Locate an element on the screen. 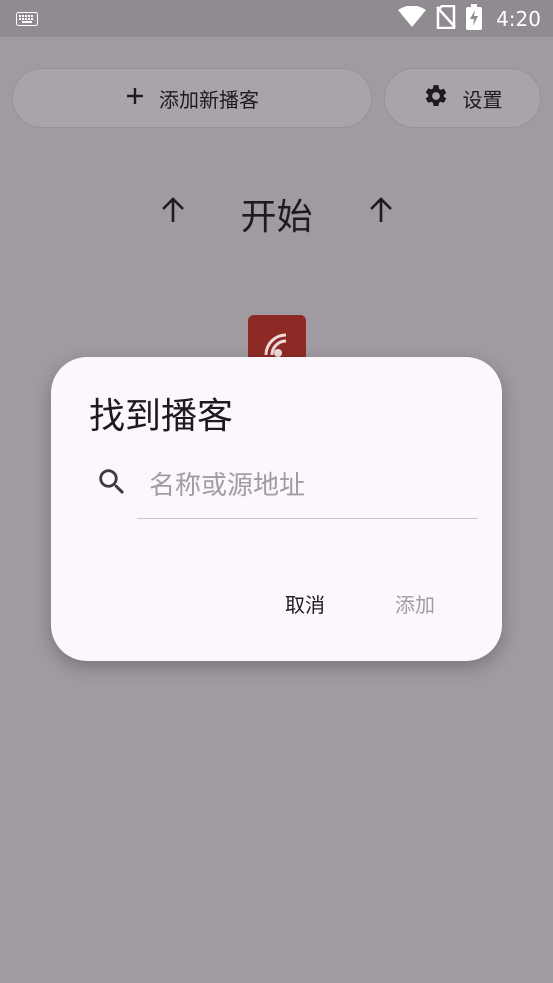 The width and height of the screenshot is (553, 983). start-label: 开始 is located at coordinates (276, 217).